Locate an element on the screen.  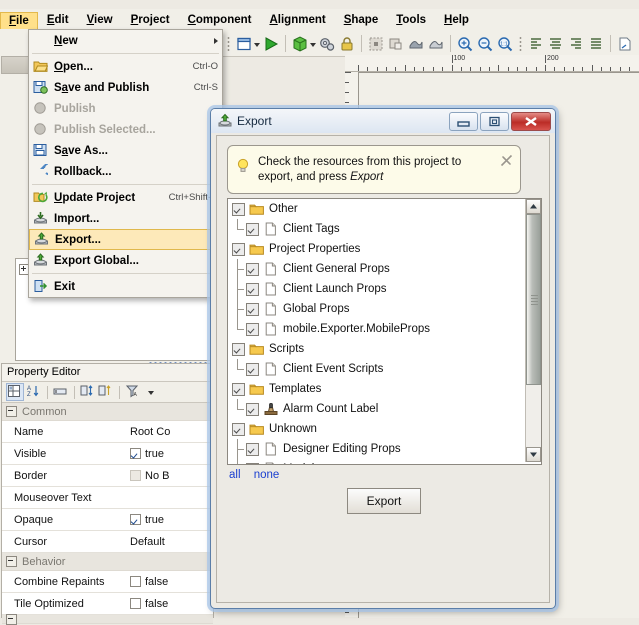
lock-icon is located at coordinates (347, 44).